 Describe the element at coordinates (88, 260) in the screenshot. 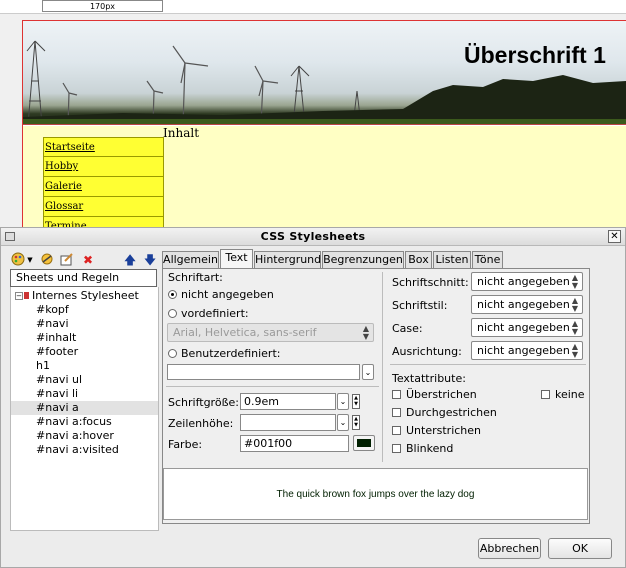

I see `delete-icon: ✖` at that location.